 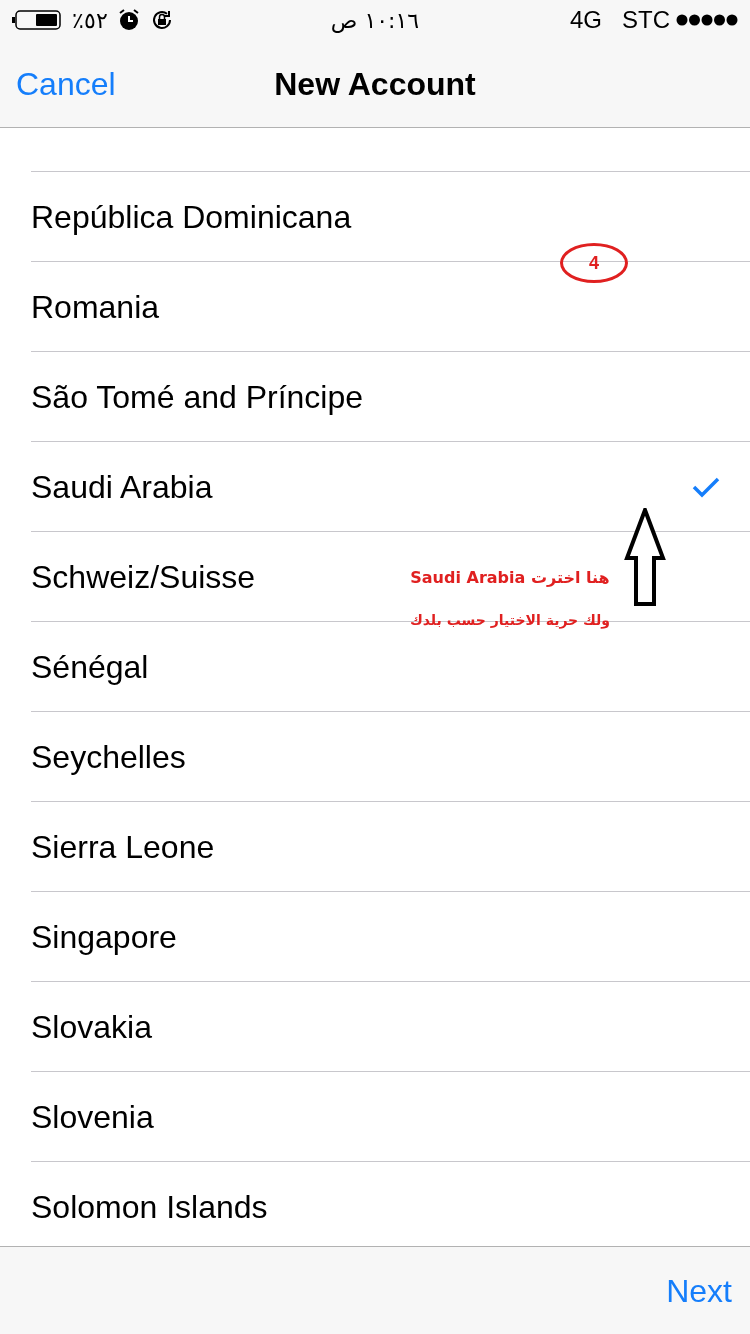 What do you see at coordinates (66, 83) in the screenshot?
I see `cancel-button: Cancel` at bounding box center [66, 83].